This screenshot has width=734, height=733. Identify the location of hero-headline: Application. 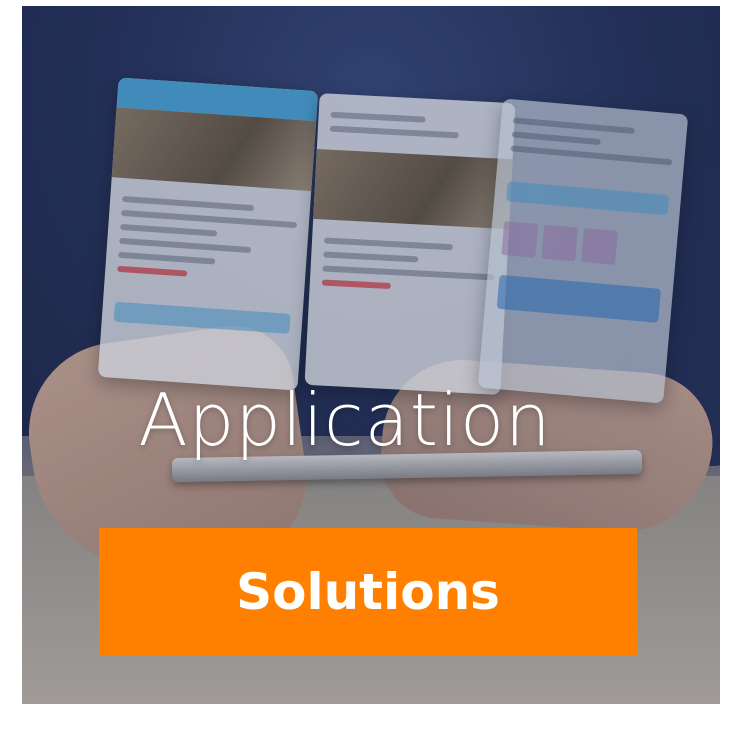
(345, 420).